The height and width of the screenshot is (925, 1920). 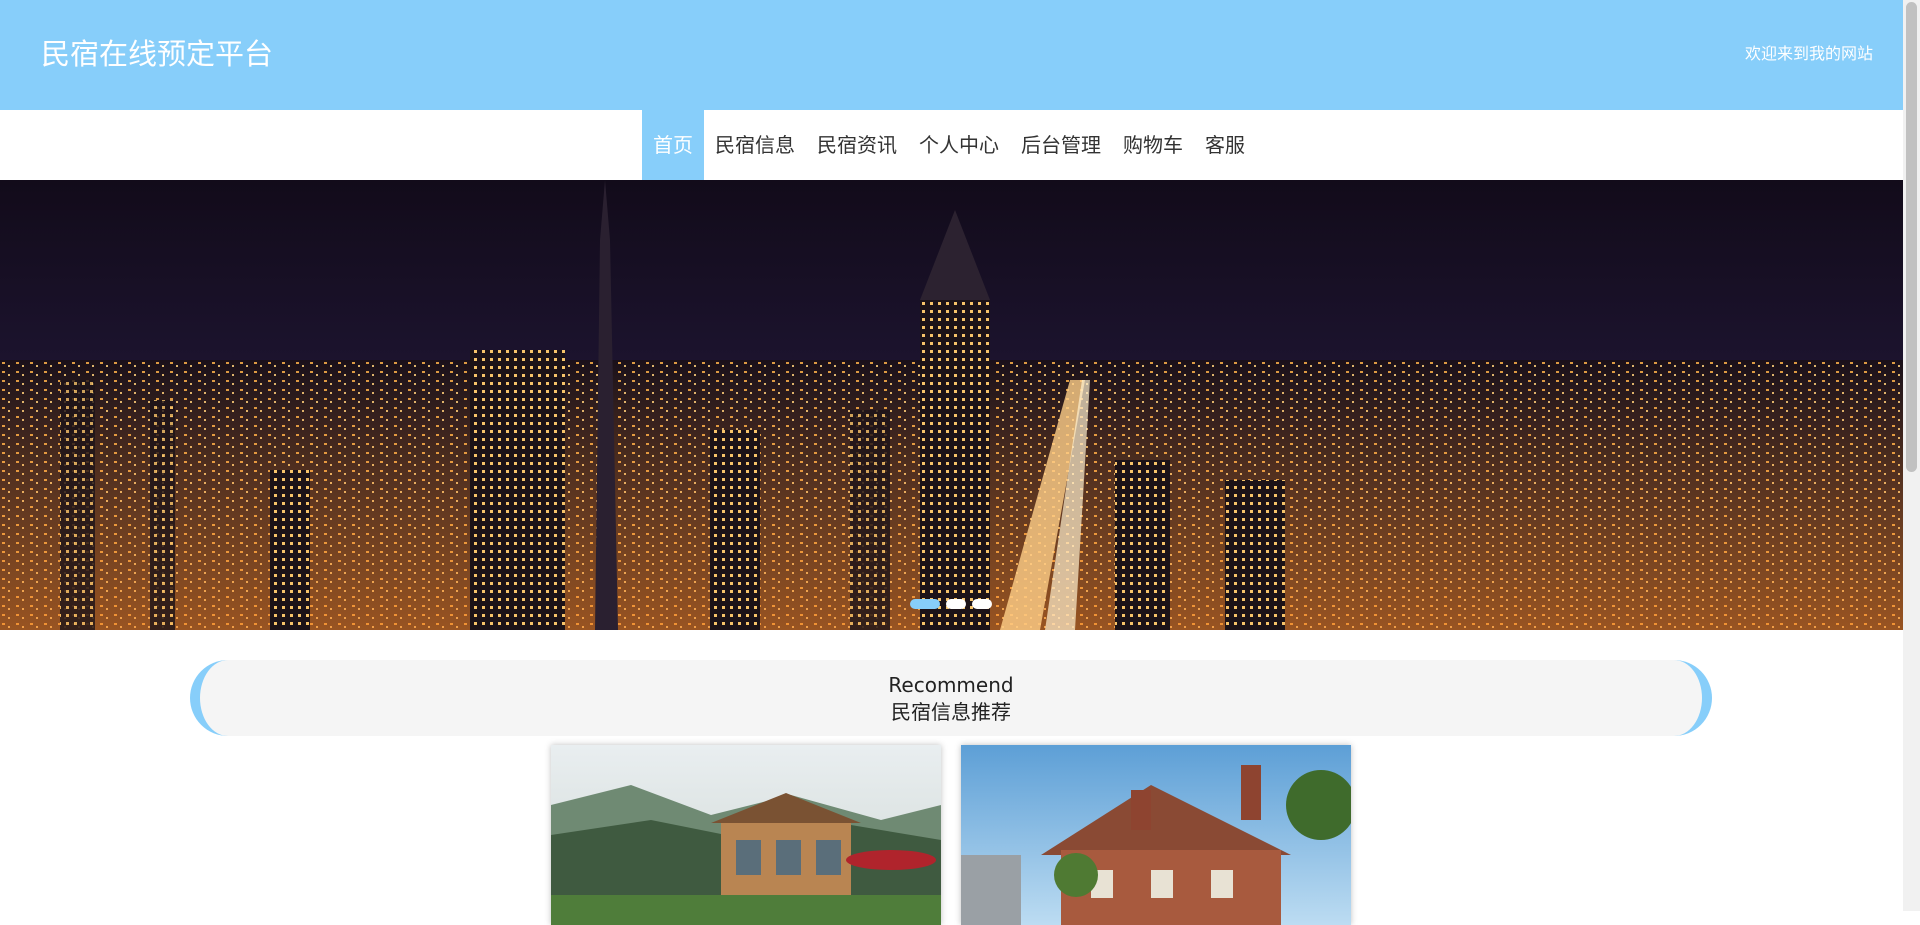 I want to click on nav-item-homestay-news: 民宿资讯, so click(x=857, y=145).